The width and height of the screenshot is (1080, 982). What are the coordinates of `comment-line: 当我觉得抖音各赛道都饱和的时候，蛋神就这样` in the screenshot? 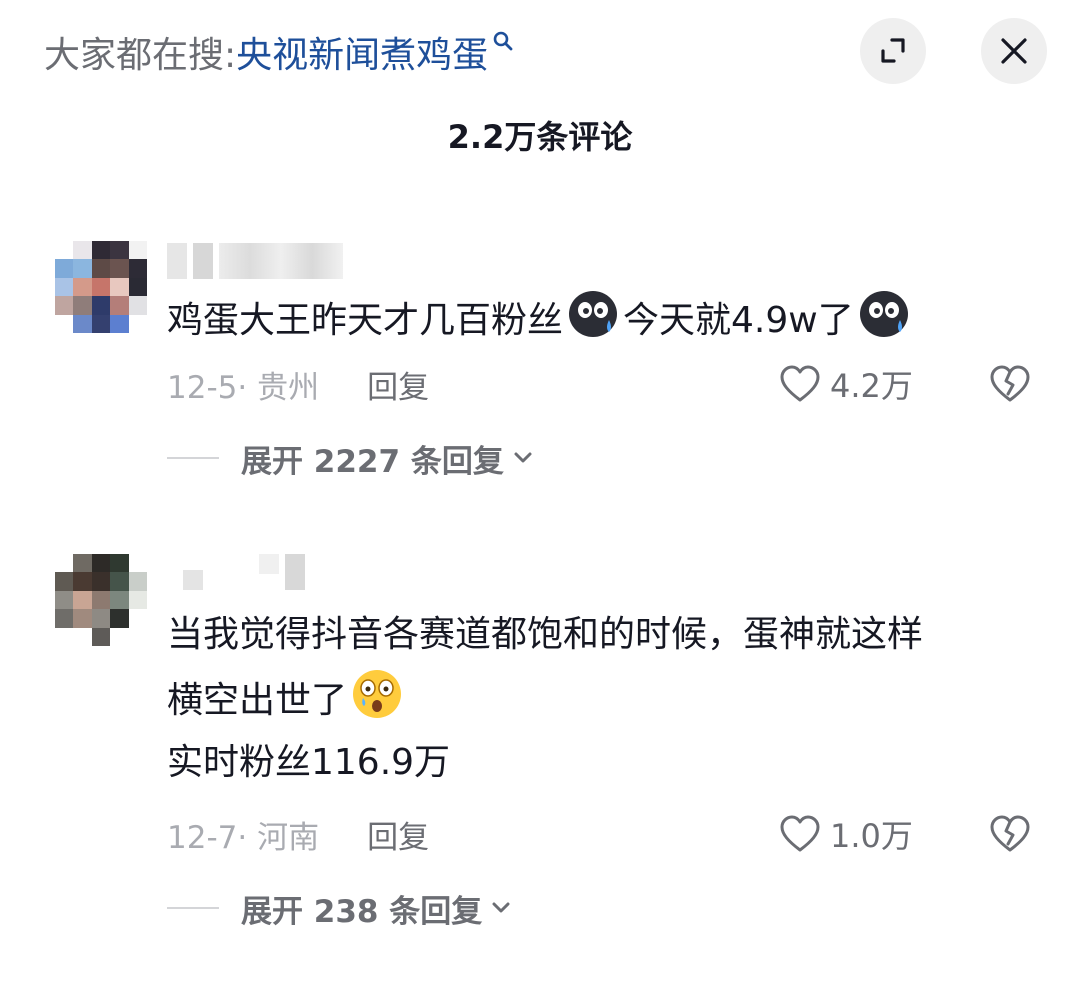 It's located at (545, 634).